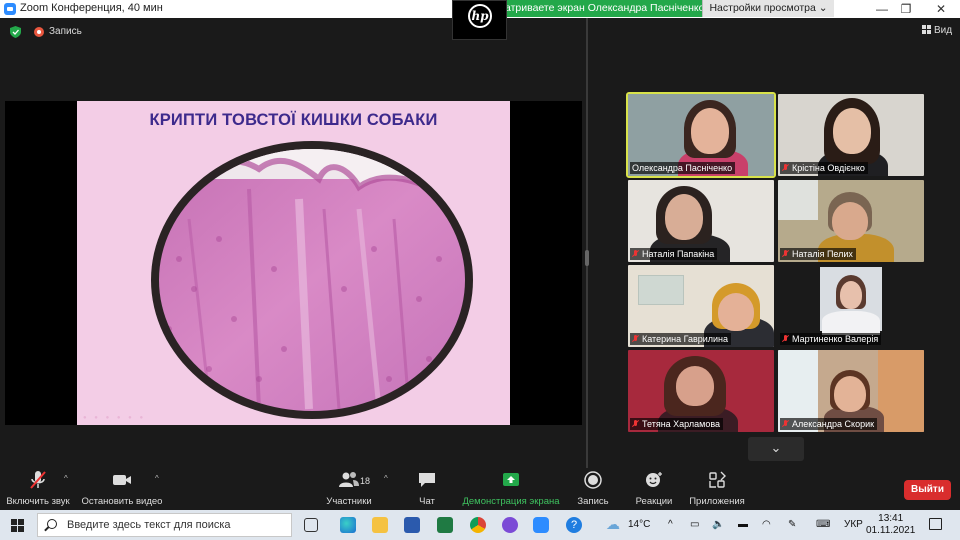 Image resolution: width=960 pixels, height=540 pixels. What do you see at coordinates (427, 501) in the screenshot?
I see `chat-label: Чат` at bounding box center [427, 501].